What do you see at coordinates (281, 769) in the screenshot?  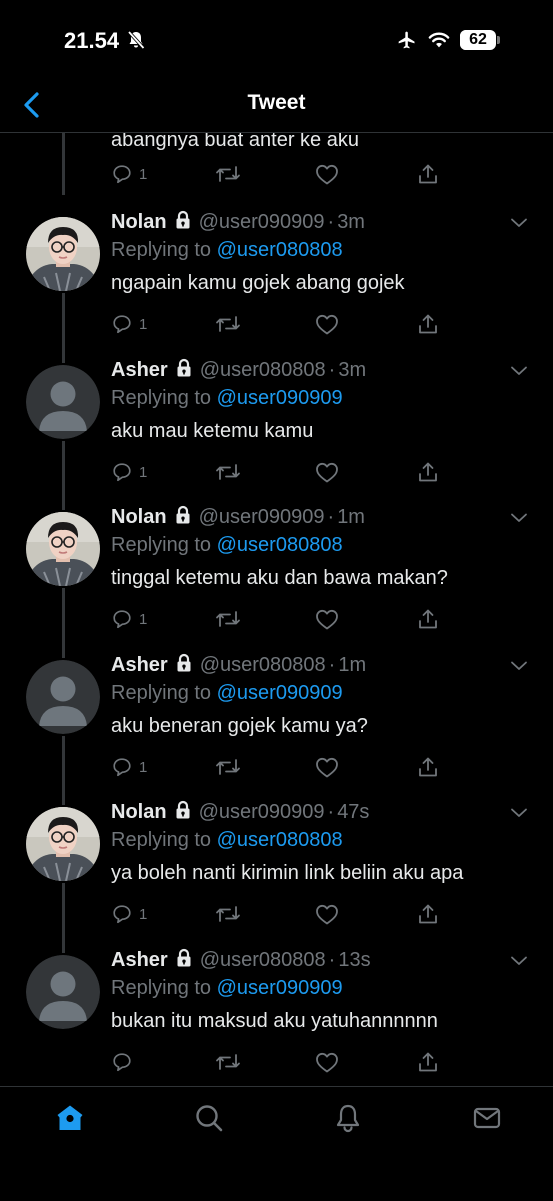 I see `tweet-actions: 1` at bounding box center [281, 769].